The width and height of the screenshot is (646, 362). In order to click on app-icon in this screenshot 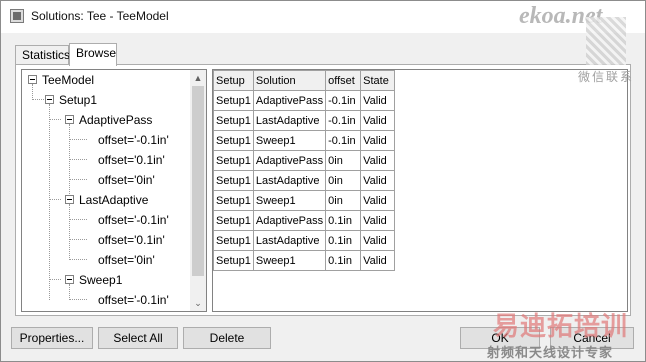, I will do `click(17, 16)`.